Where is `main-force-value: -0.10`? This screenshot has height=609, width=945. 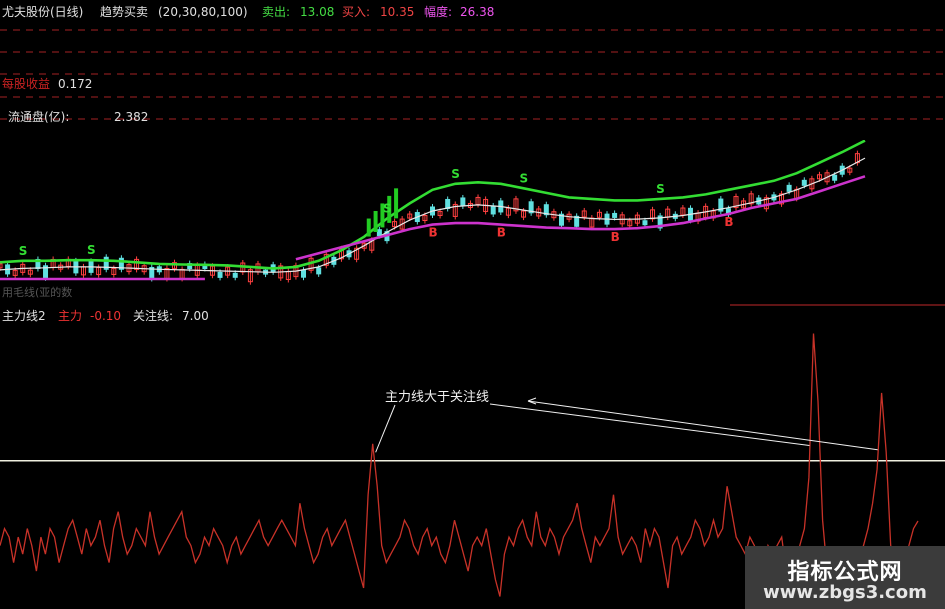 main-force-value: -0.10 is located at coordinates (105, 316).